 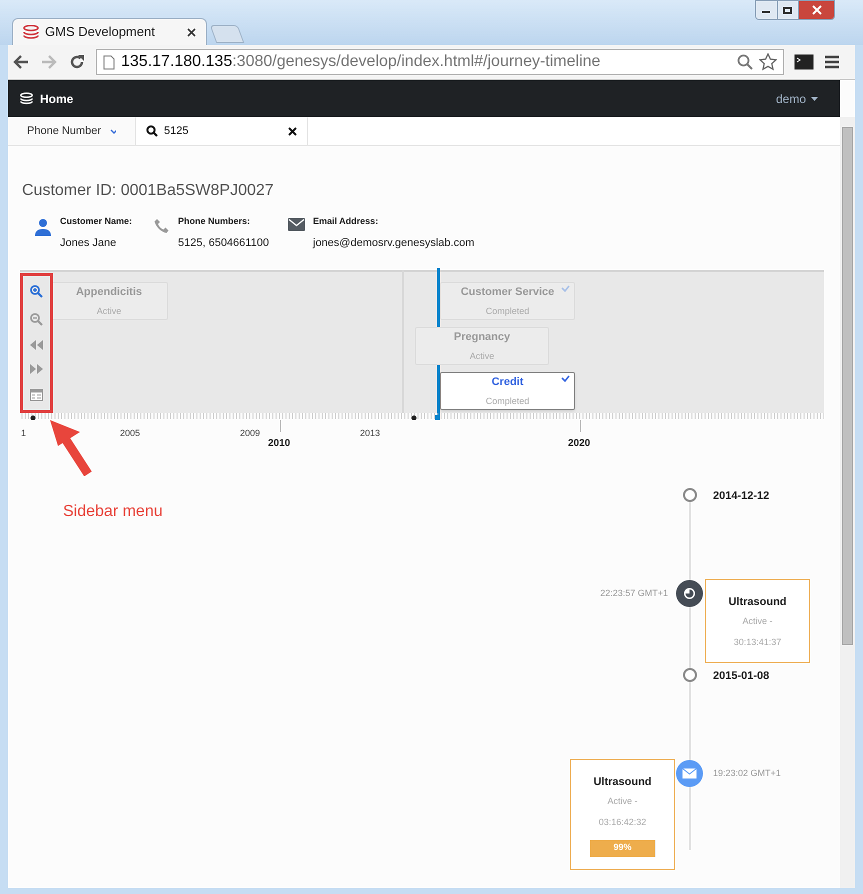 I want to click on minimize-button, so click(x=766, y=10).